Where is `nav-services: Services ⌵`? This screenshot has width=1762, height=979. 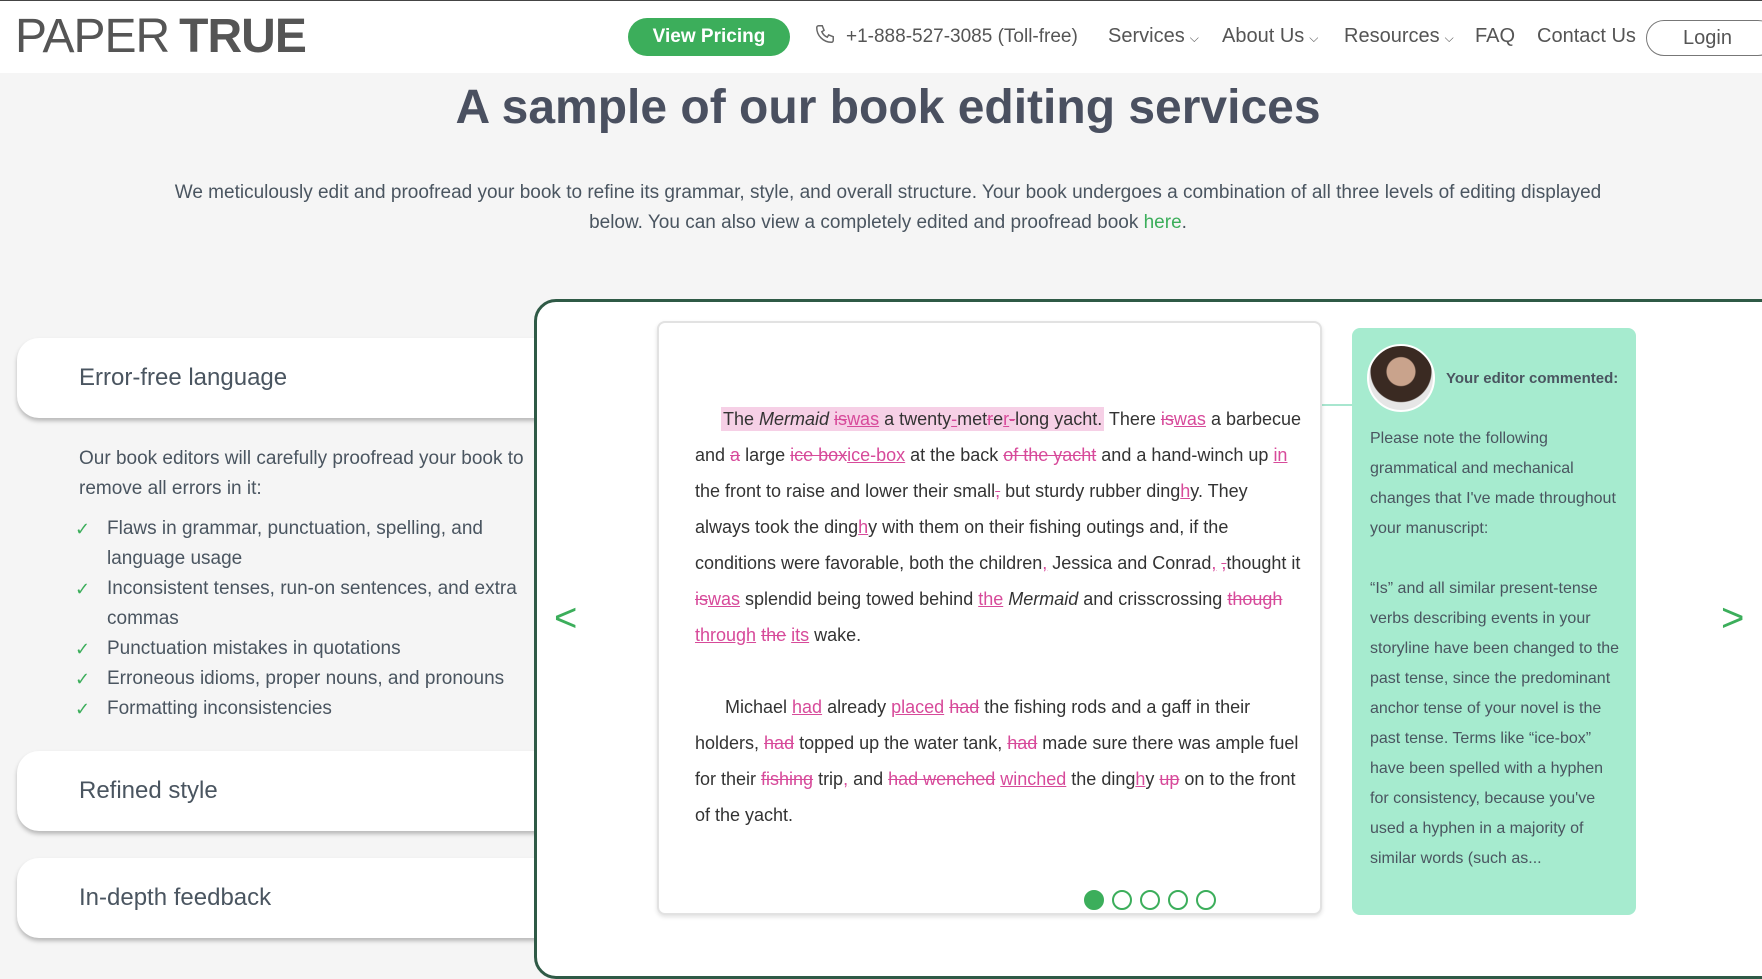 nav-services: Services ⌵ is located at coordinates (1153, 36).